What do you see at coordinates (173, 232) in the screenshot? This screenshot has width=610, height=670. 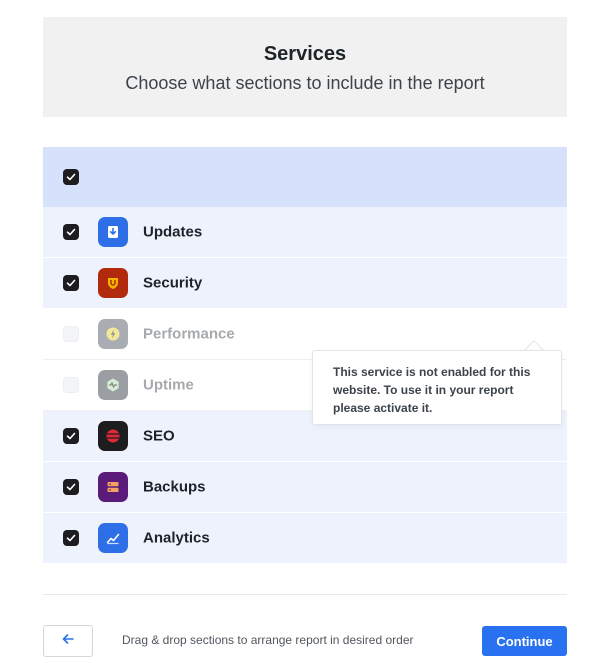 I see `updates-label: Updates` at bounding box center [173, 232].